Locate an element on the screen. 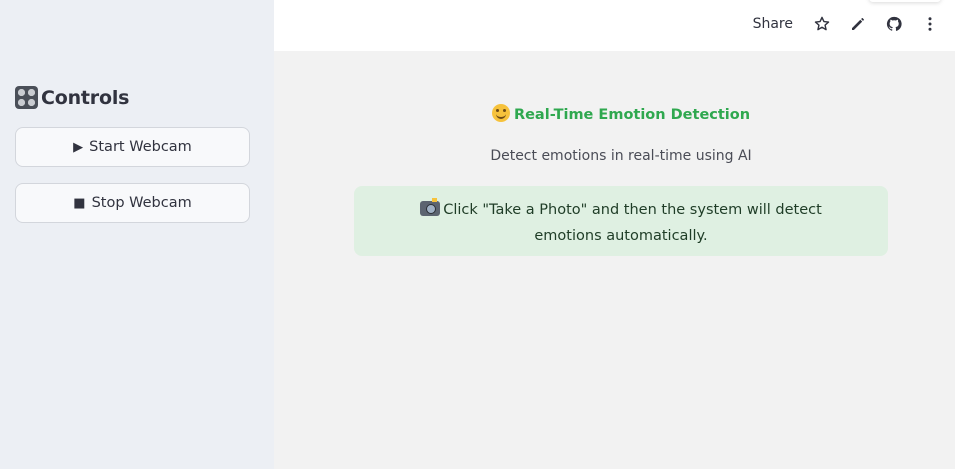  start-webcam-button: ▶ Start Webcam is located at coordinates (132, 147).